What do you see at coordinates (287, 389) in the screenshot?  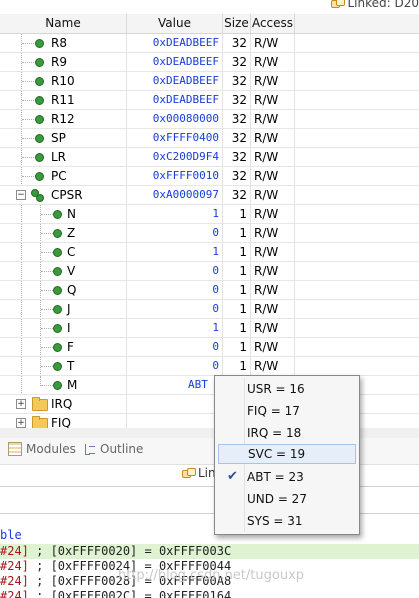 I see `mode-option: USR = 16` at bounding box center [287, 389].